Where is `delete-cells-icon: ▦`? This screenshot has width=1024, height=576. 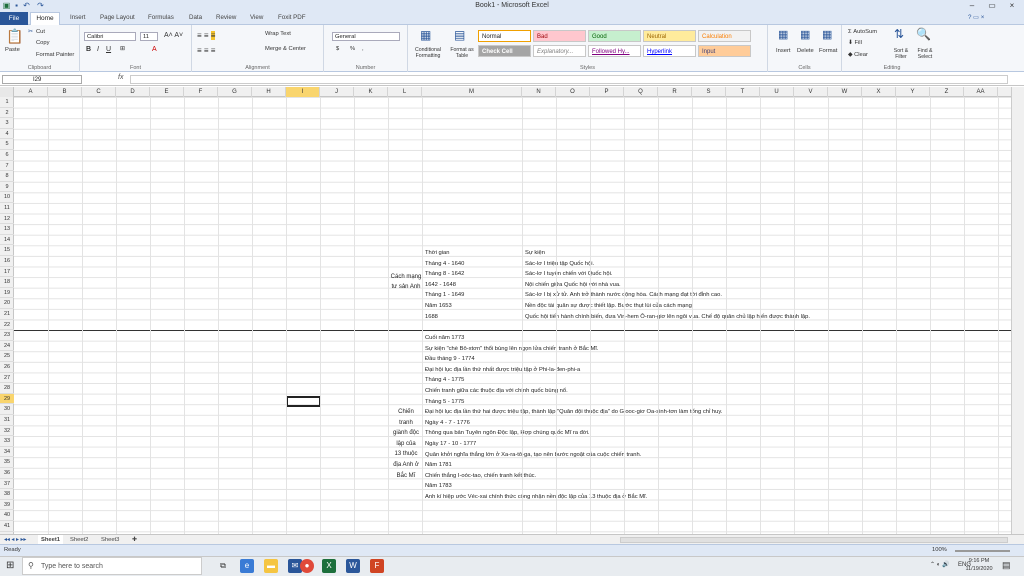
delete-cells-icon: ▦ is located at coordinates (805, 35).